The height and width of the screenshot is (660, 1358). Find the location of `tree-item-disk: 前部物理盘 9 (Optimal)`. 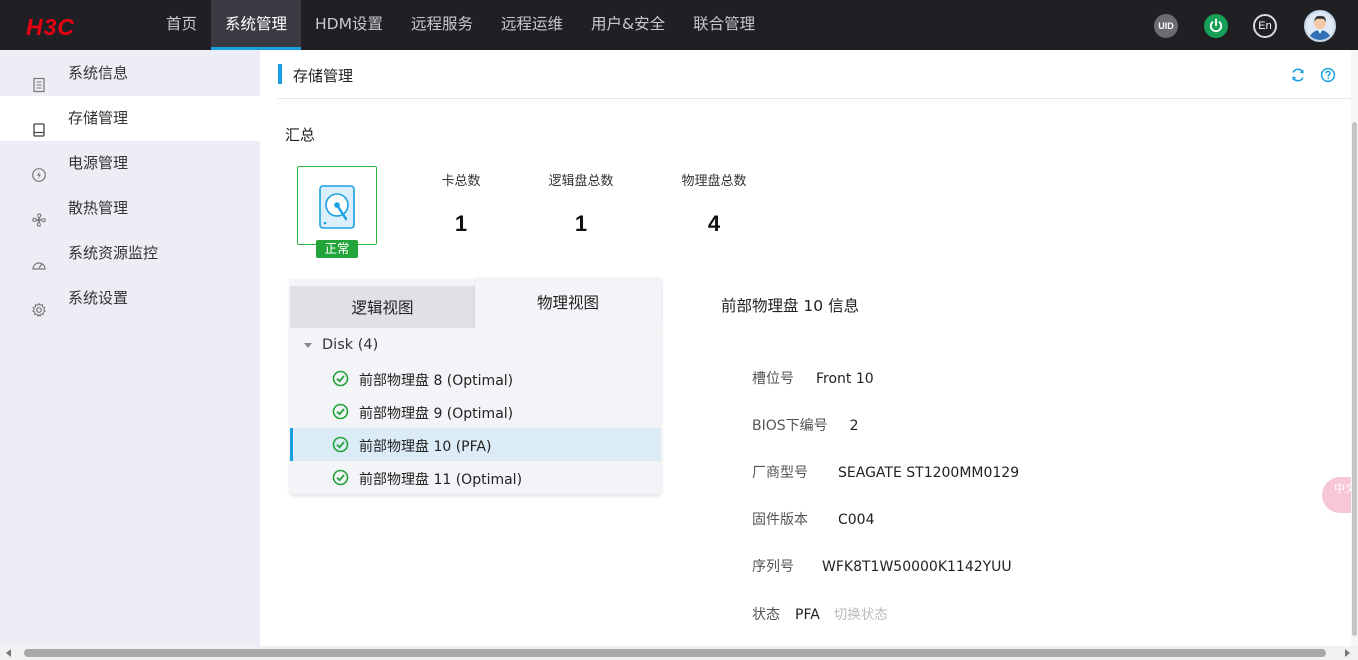

tree-item-disk: 前部物理盘 9 (Optimal) is located at coordinates (475, 411).